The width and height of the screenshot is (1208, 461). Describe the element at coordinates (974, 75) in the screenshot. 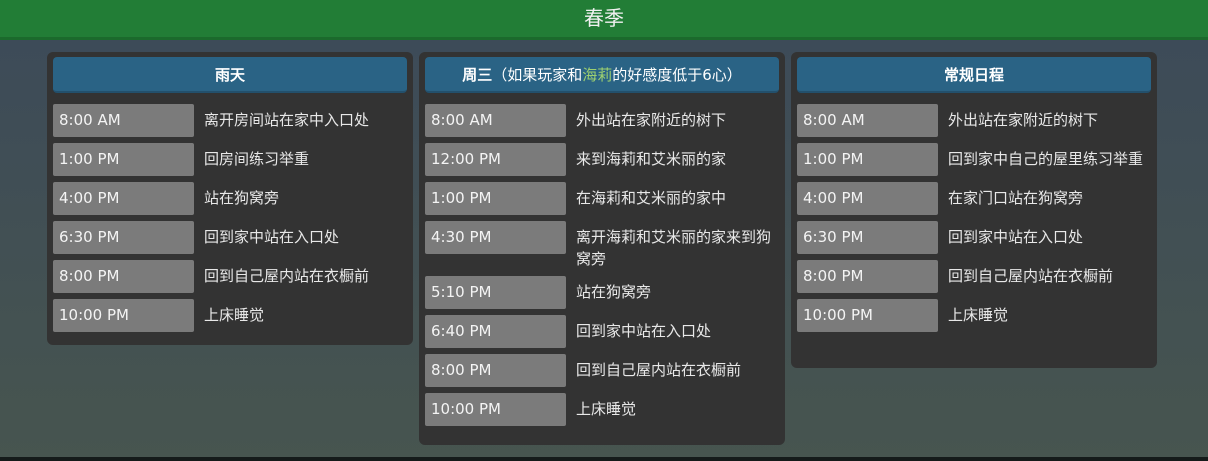

I see `card-title: 常规日程` at that location.